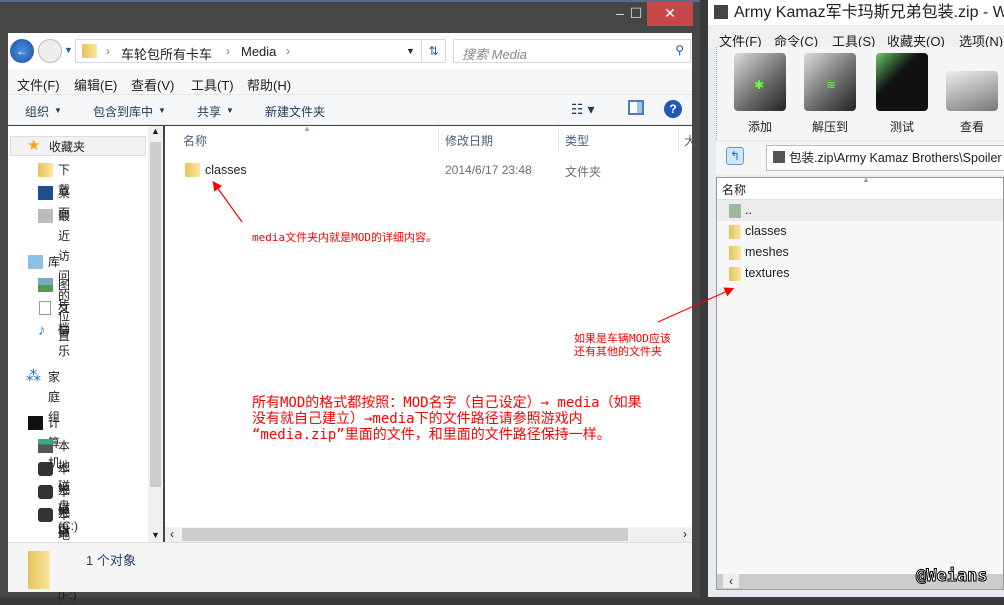 The image size is (1004, 605). Describe the element at coordinates (622, 345) in the screenshot. I see `annotation-vehicle-note: 如果是车辆MOD应该 还有其他的文件夹` at that location.